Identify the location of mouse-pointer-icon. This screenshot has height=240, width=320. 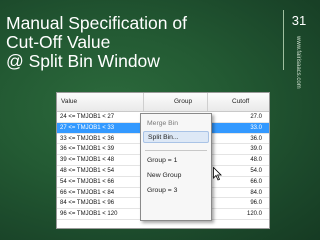
(217, 174).